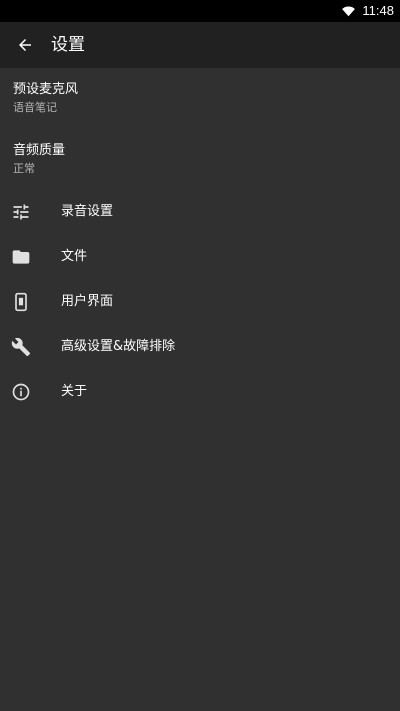 Image resolution: width=400 pixels, height=711 pixels. What do you see at coordinates (378, 10) in the screenshot?
I see `status-time: 11:48` at bounding box center [378, 10].